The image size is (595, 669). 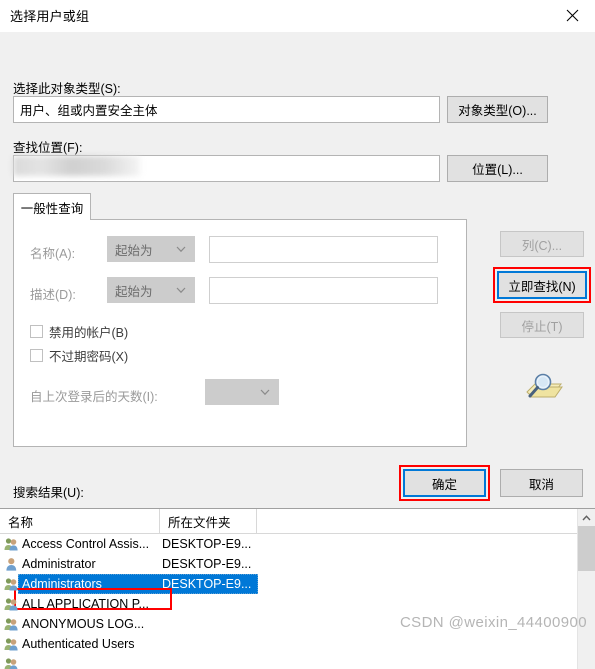 What do you see at coordinates (59, 564) in the screenshot?
I see `cell-name: Administrator` at bounding box center [59, 564].